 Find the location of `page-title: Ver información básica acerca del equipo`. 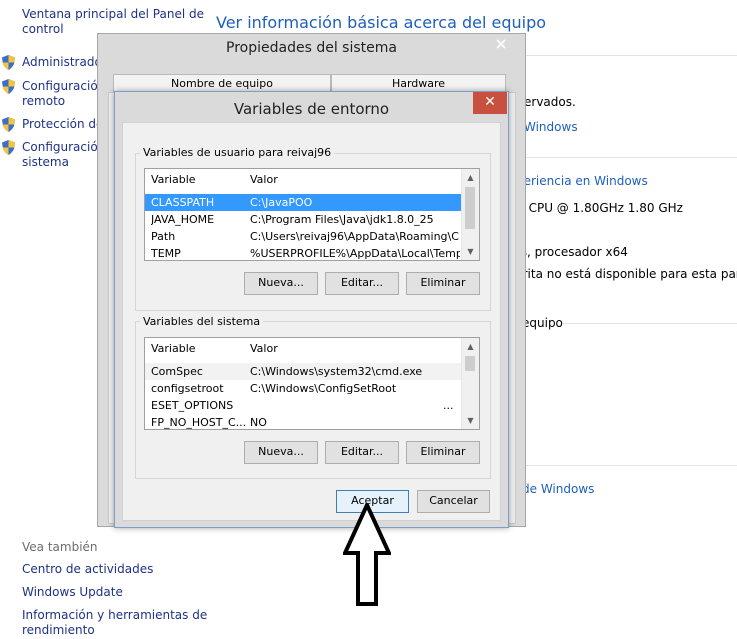

page-title: Ver información básica acerca del equipo is located at coordinates (381, 22).